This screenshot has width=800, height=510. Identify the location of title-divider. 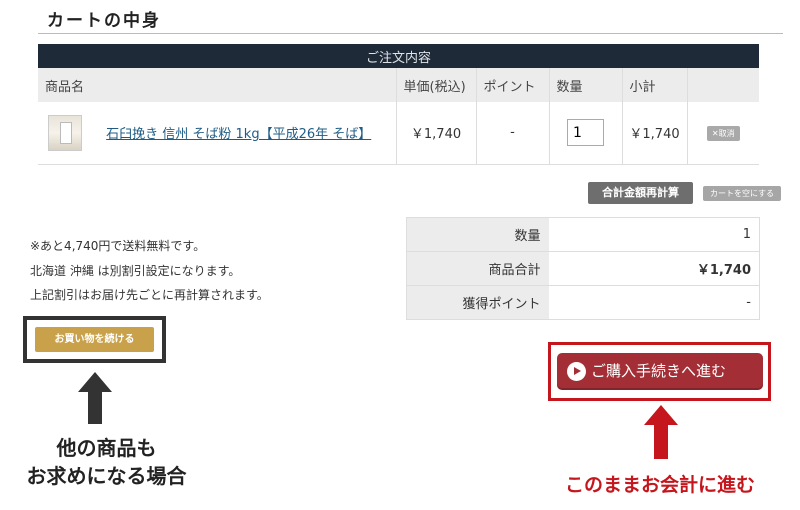
(410, 33).